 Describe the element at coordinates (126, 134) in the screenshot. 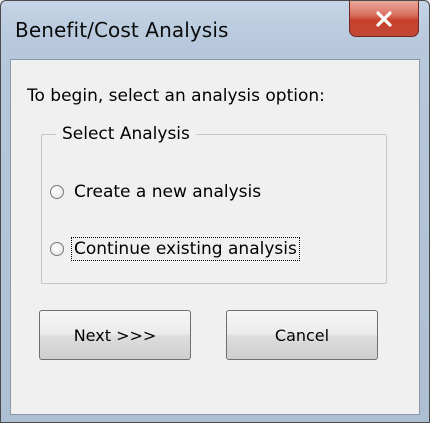

I see `group-label: Select Analysis` at that location.